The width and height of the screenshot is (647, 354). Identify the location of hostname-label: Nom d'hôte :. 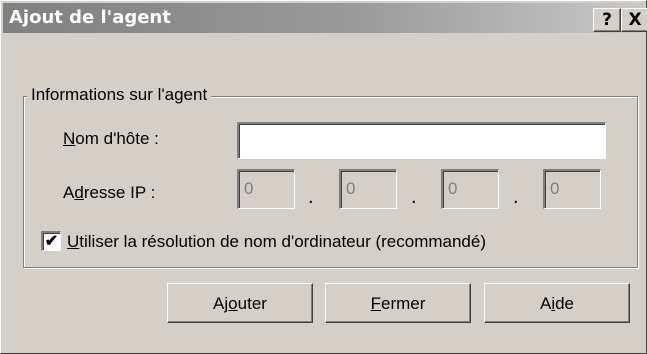
(111, 139).